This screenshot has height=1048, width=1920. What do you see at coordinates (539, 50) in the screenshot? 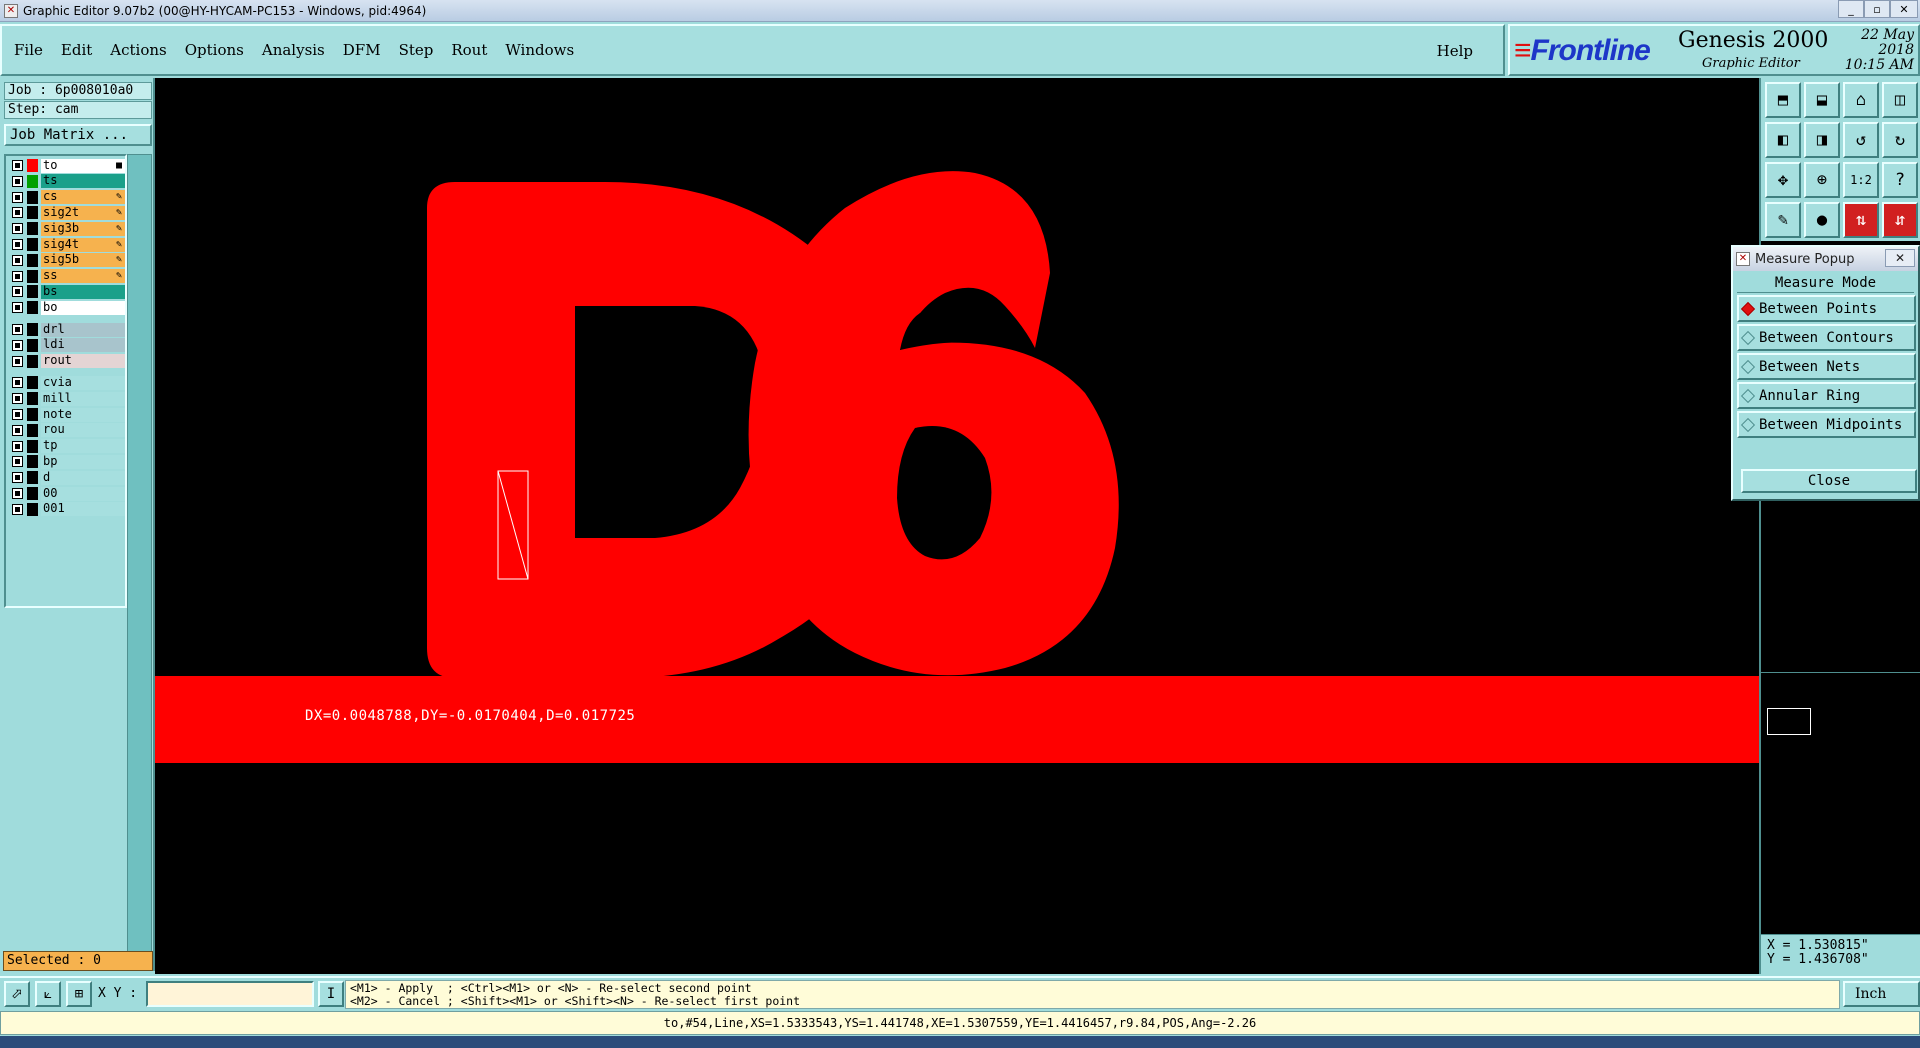
I see `menu-windows: Windows` at bounding box center [539, 50].